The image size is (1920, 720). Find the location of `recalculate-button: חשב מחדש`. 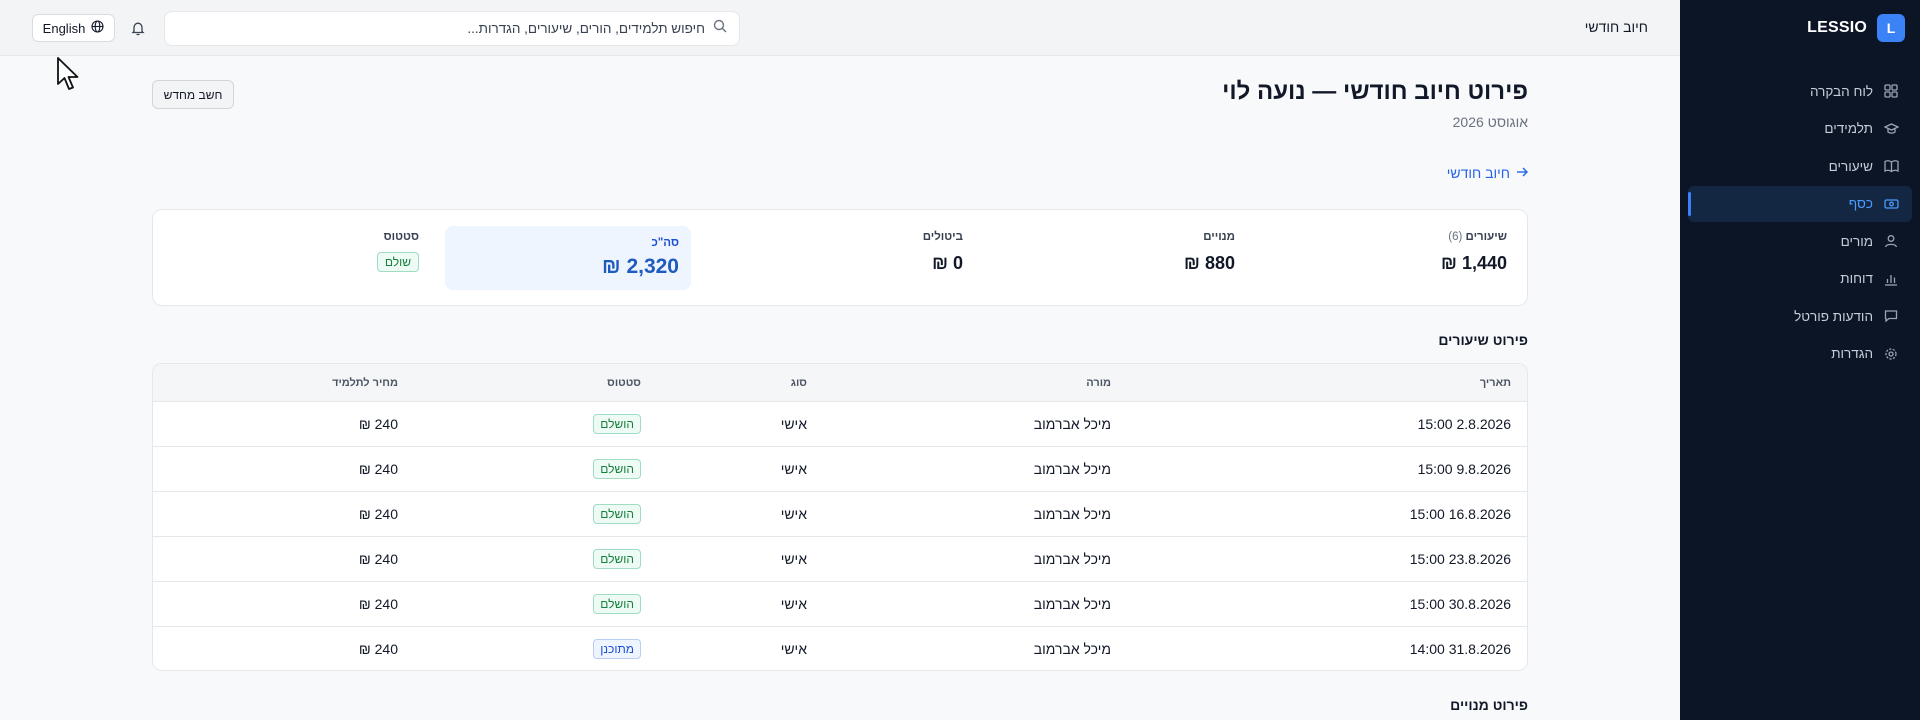

recalculate-button: חשב מחדש is located at coordinates (193, 94).